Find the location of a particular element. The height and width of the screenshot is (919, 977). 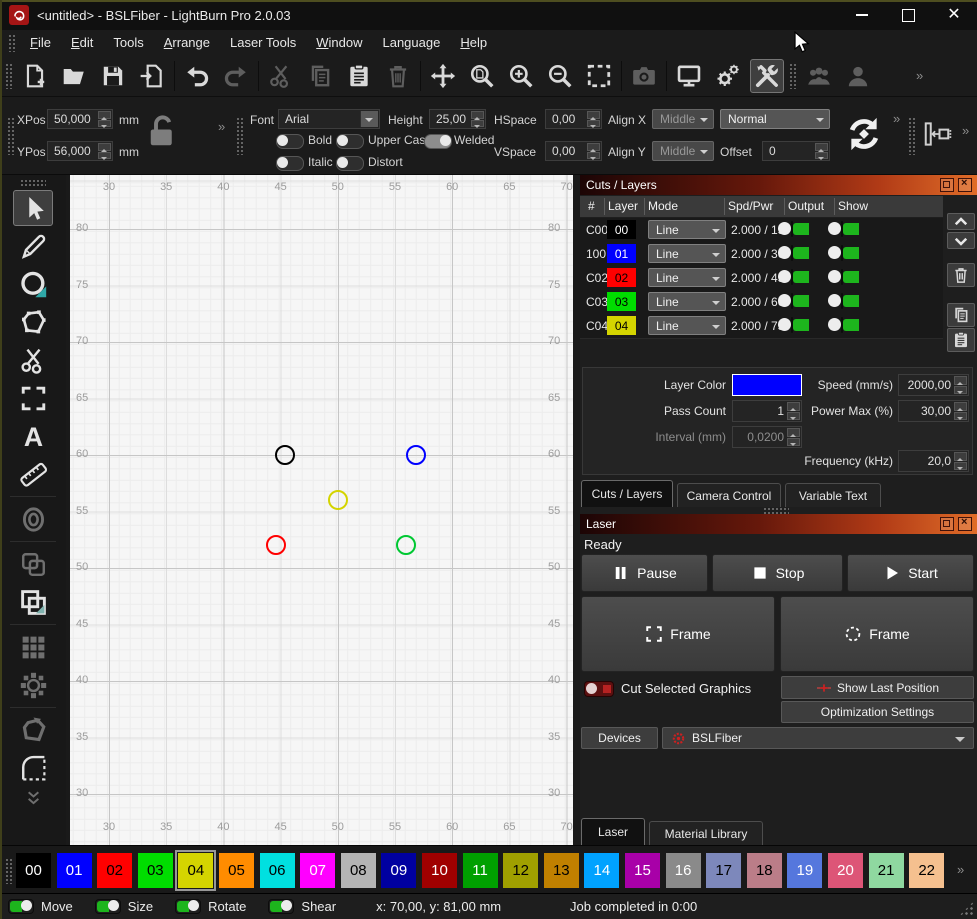

zoom-out-button is located at coordinates (560, 76).